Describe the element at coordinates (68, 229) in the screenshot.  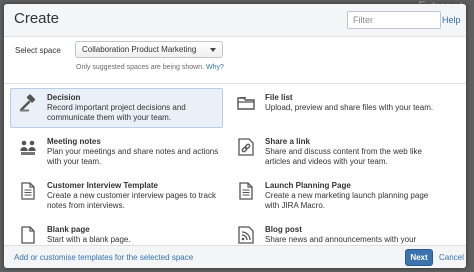
I see `template-name: Blank page` at that location.